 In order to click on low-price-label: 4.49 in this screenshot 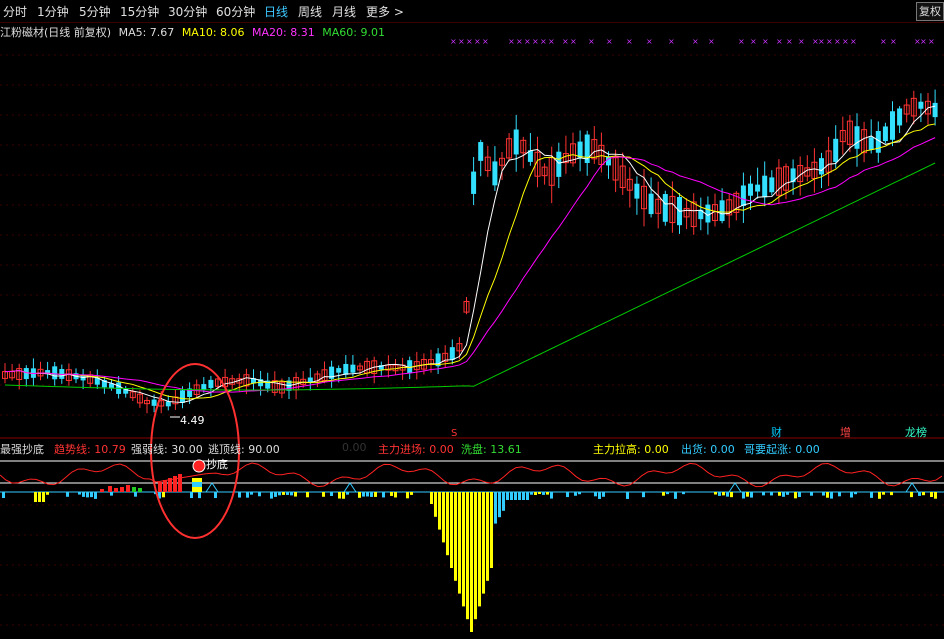, I will do `click(192, 420)`.